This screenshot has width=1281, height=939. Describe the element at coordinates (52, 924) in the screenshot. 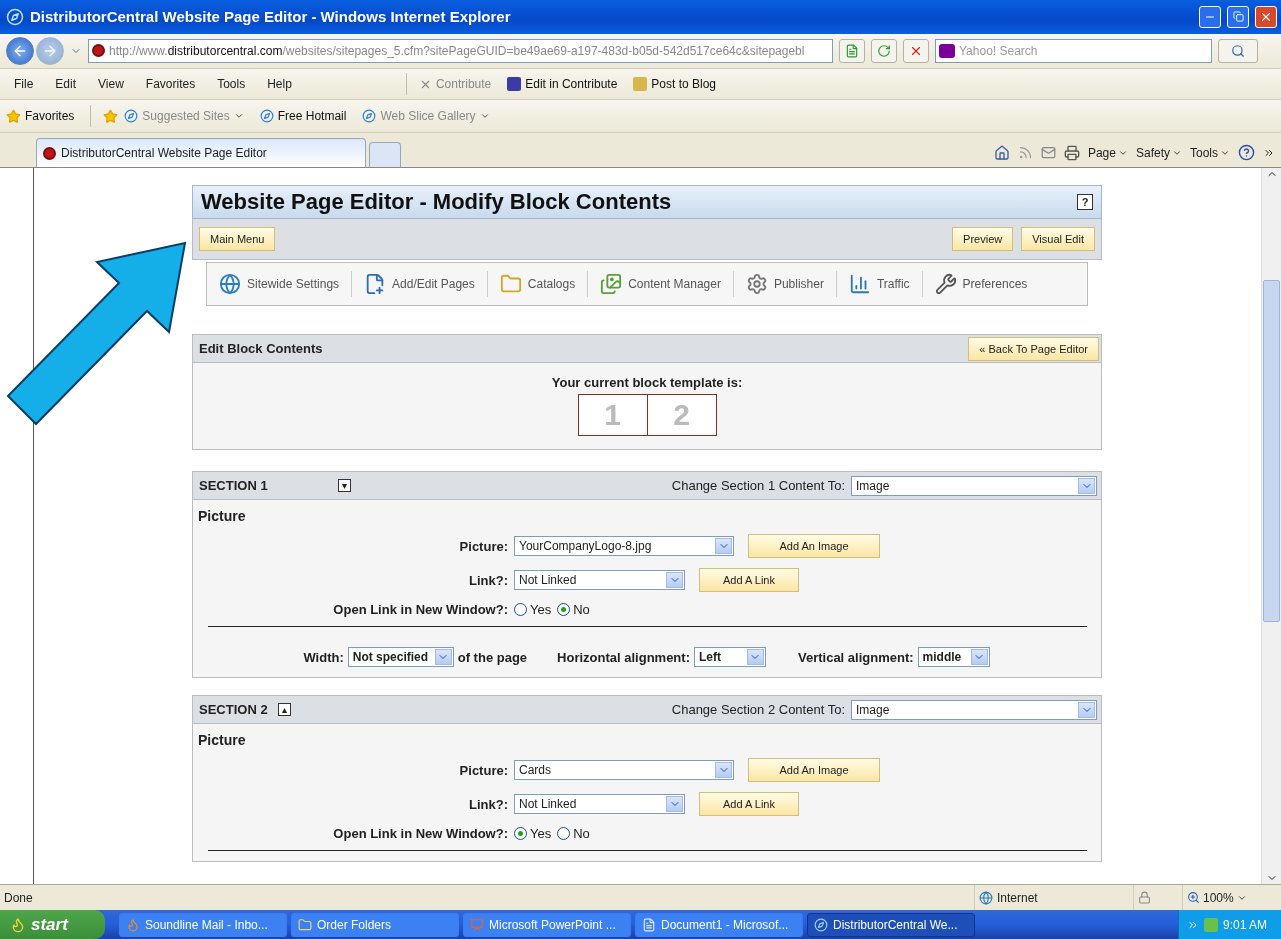

I see `start-button: start` at that location.